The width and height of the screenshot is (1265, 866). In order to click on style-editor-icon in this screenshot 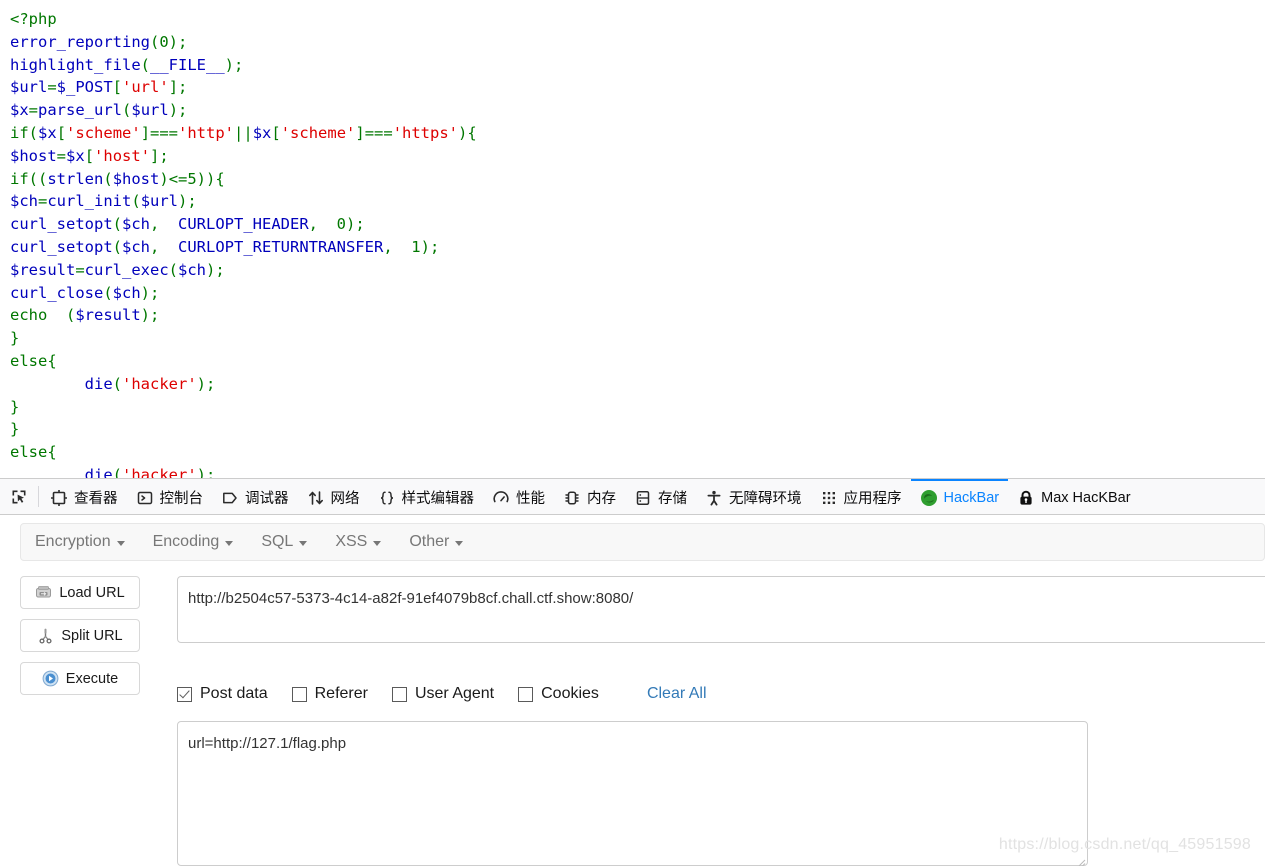, I will do `click(387, 498)`.